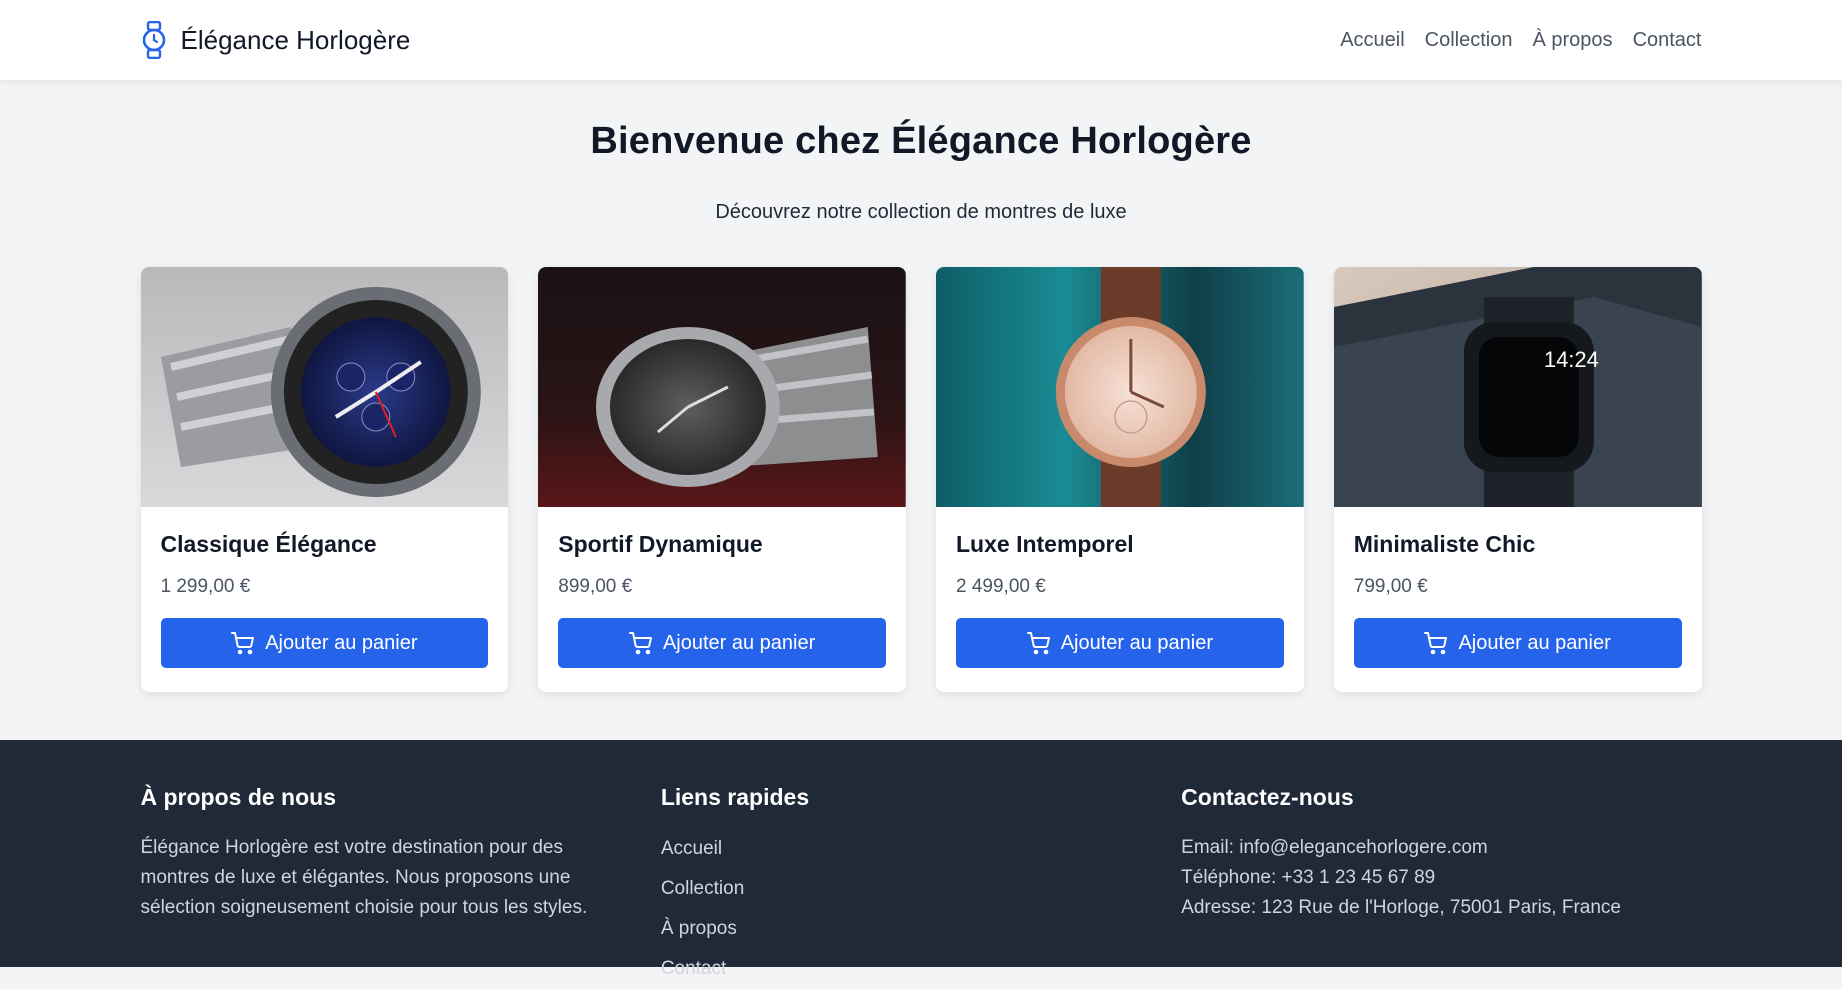 The image size is (1842, 989). I want to click on footer-about-title: À propos de nous, so click(238, 797).